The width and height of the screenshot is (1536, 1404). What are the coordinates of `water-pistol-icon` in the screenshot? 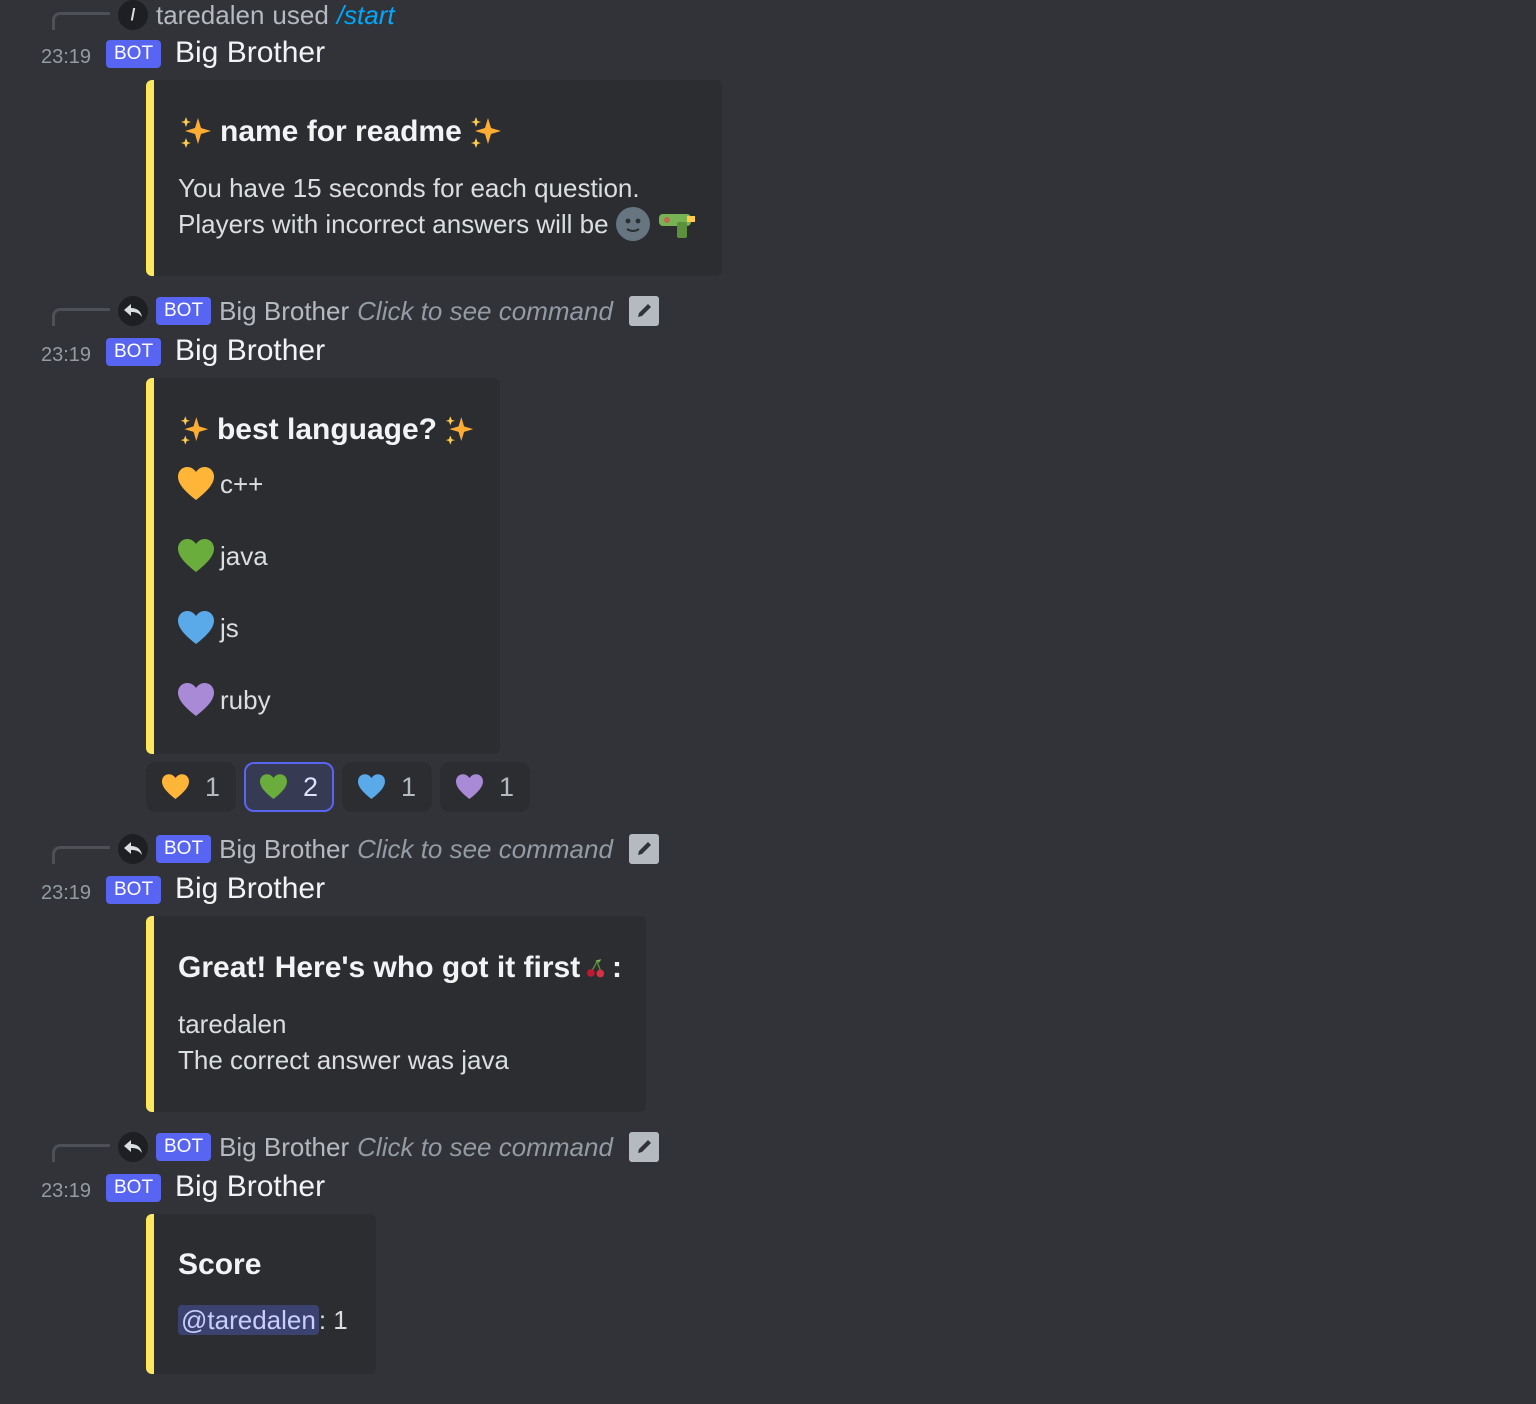 It's located at (676, 226).